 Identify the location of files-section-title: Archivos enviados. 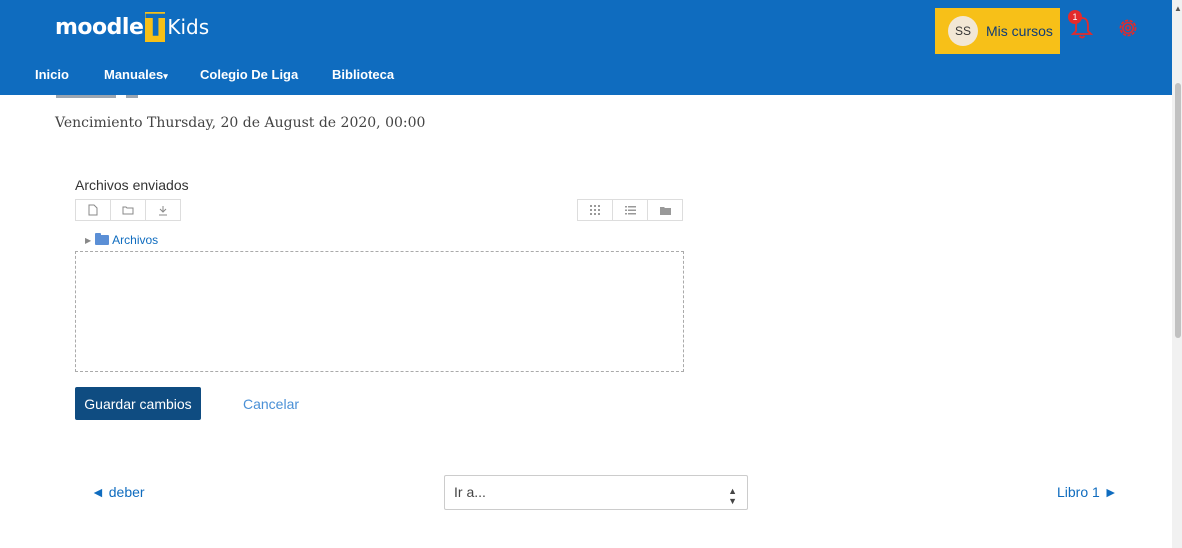
(132, 185).